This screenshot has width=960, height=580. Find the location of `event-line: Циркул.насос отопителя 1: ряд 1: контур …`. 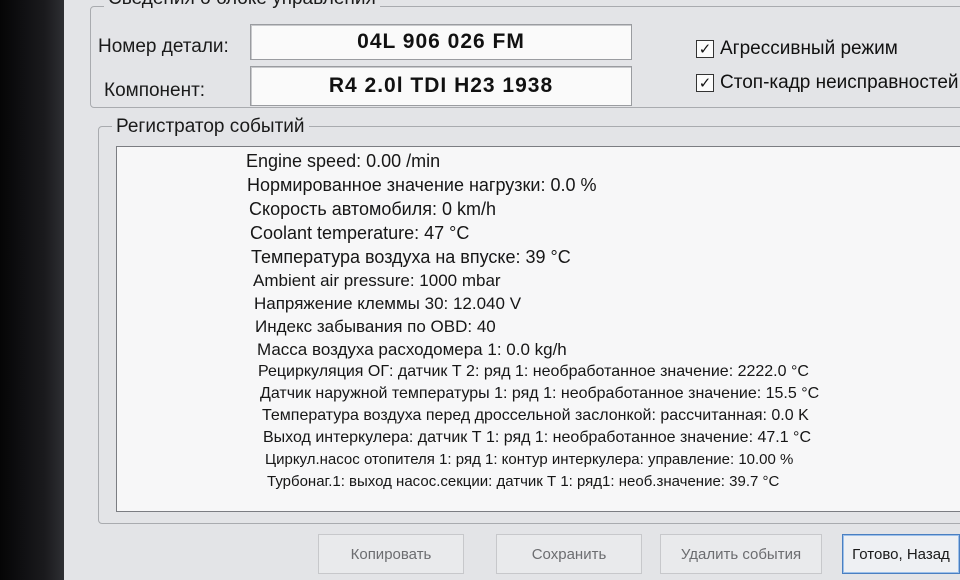

event-line: Циркул.насос отопителя 1: ряд 1: контур … is located at coordinates (529, 459).